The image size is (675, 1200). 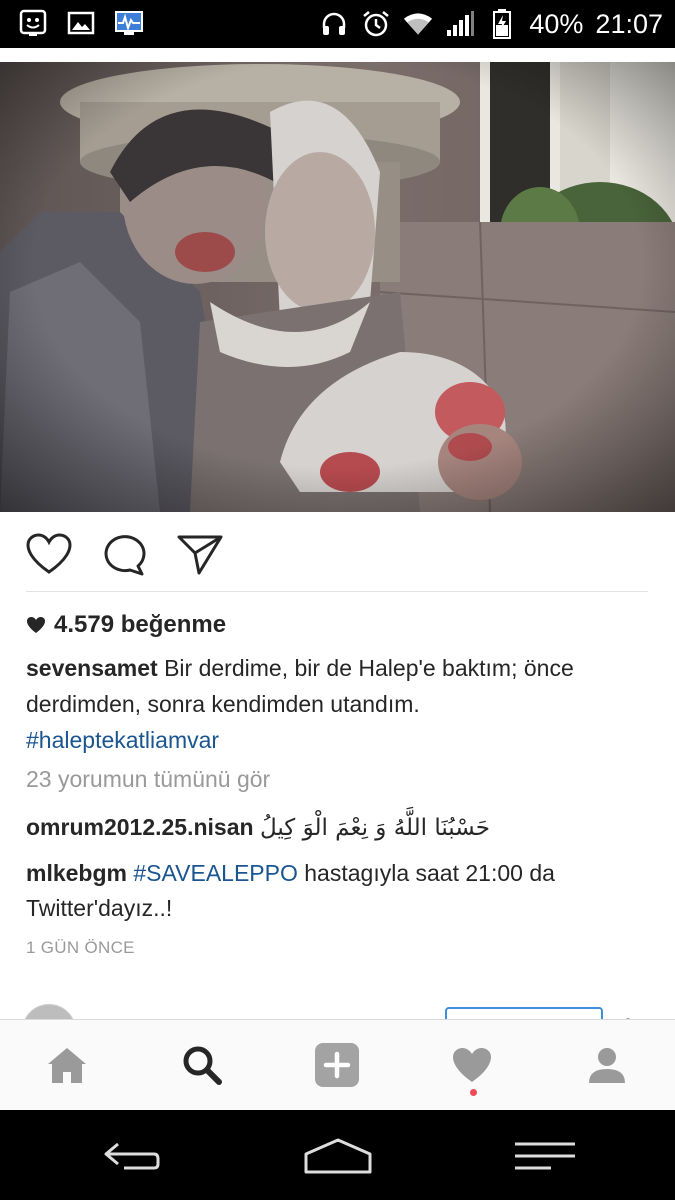 I want to click on likes-label: 4.579 beğenme, so click(x=140, y=624).